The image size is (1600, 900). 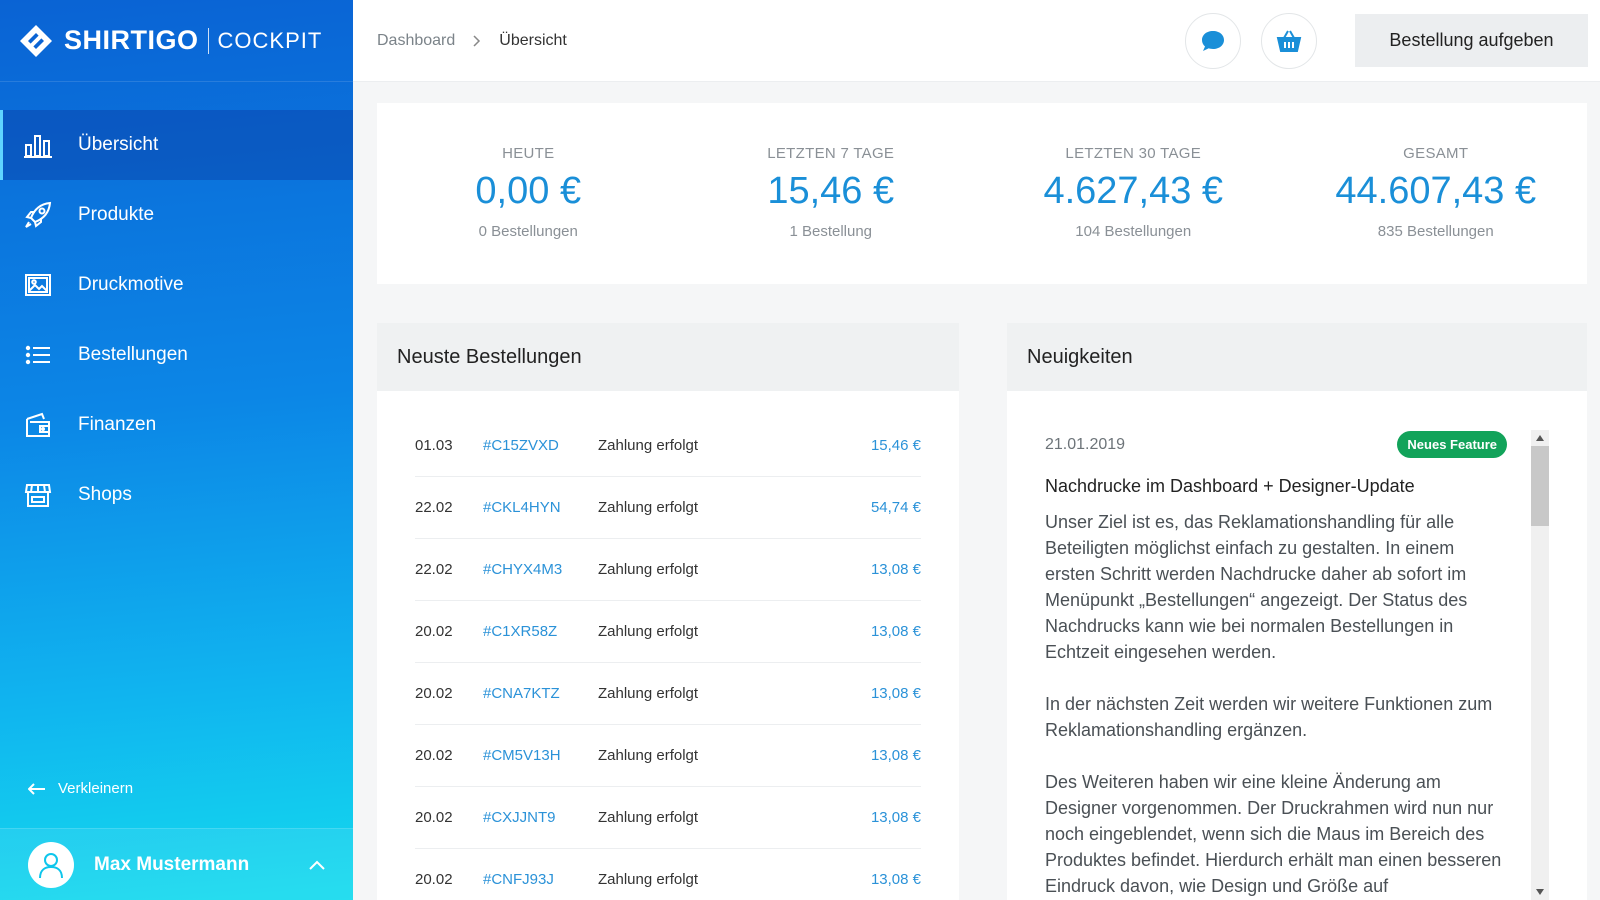 What do you see at coordinates (172, 864) in the screenshot?
I see `user-name: Max Mustermann` at bounding box center [172, 864].